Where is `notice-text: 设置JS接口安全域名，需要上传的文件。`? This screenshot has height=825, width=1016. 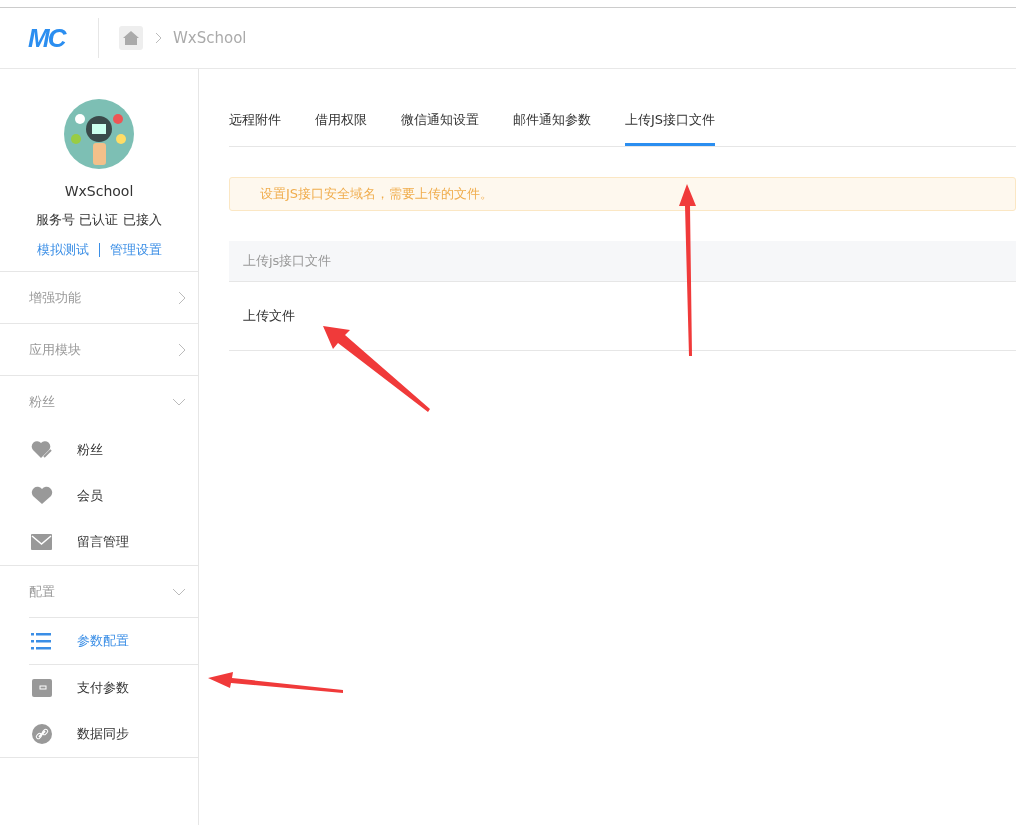
notice-text: 设置JS接口安全域名，需要上传的文件。 is located at coordinates (377, 194).